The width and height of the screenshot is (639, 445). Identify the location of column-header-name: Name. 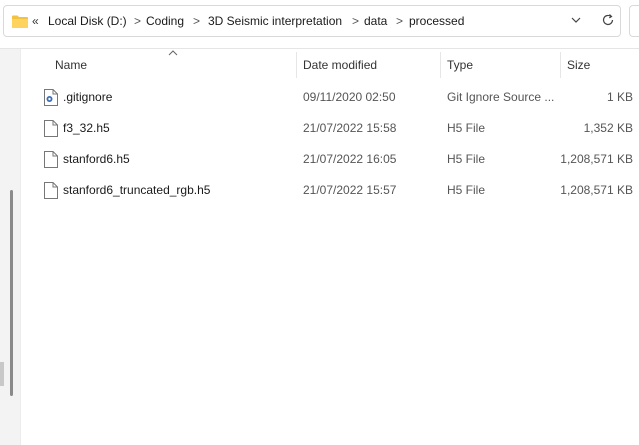
(71, 65).